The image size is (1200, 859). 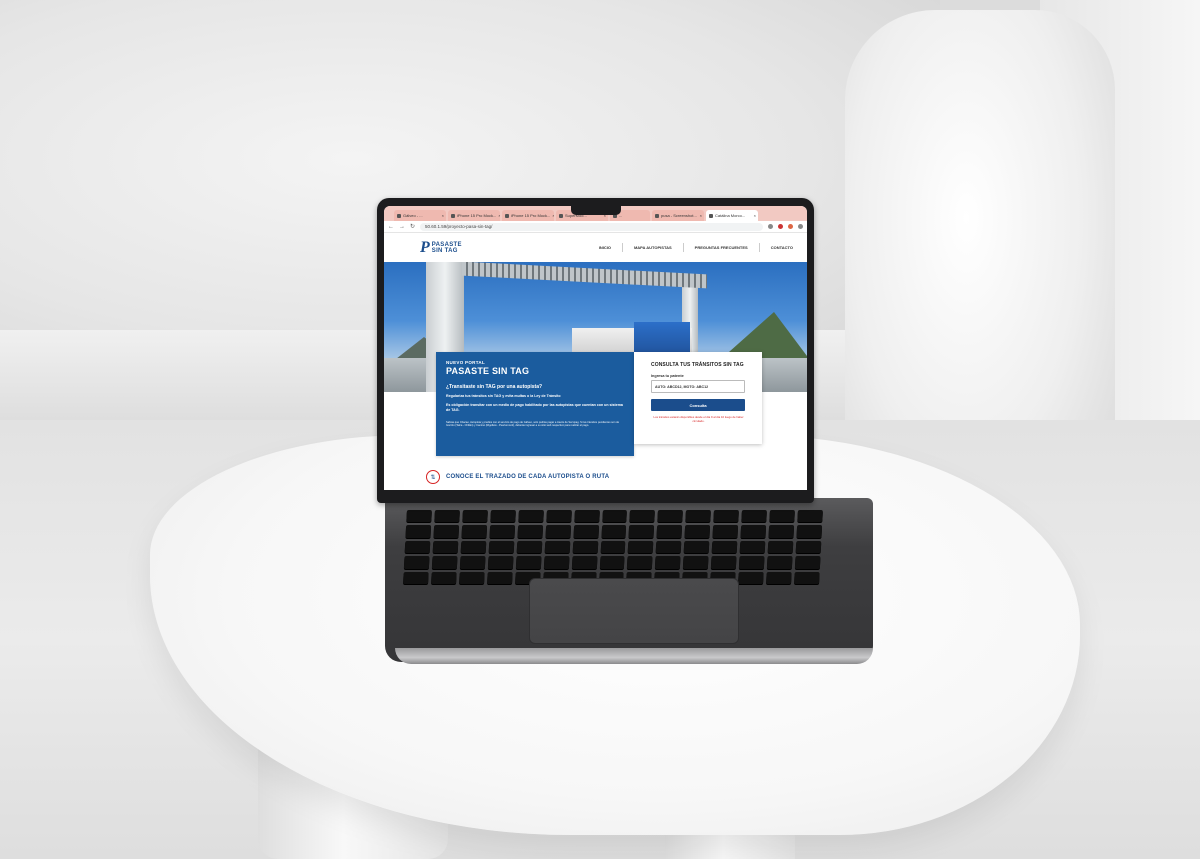 What do you see at coordinates (653, 247) in the screenshot?
I see `menu-item-mapa: MAPA AUTOPISTAS` at bounding box center [653, 247].